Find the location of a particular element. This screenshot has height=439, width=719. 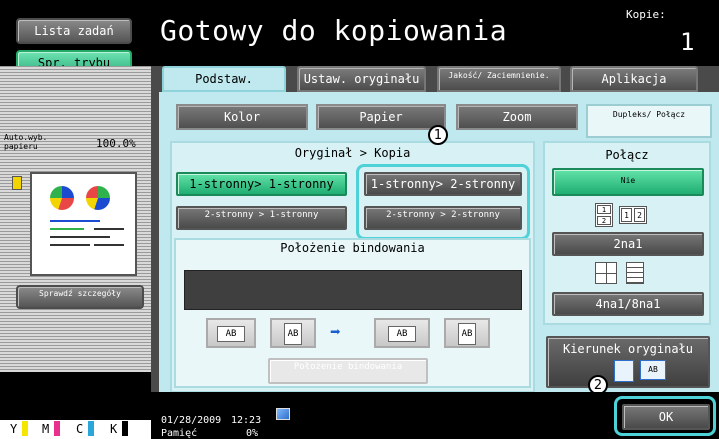

two-in-one-icon-b: 1 2 is located at coordinates (633, 215).